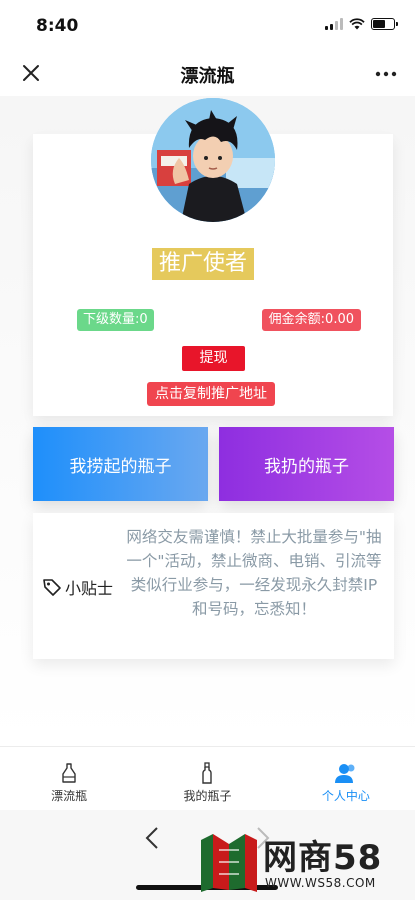 The height and width of the screenshot is (900, 415). What do you see at coordinates (344, 773) in the screenshot?
I see `user-icon` at bounding box center [344, 773].